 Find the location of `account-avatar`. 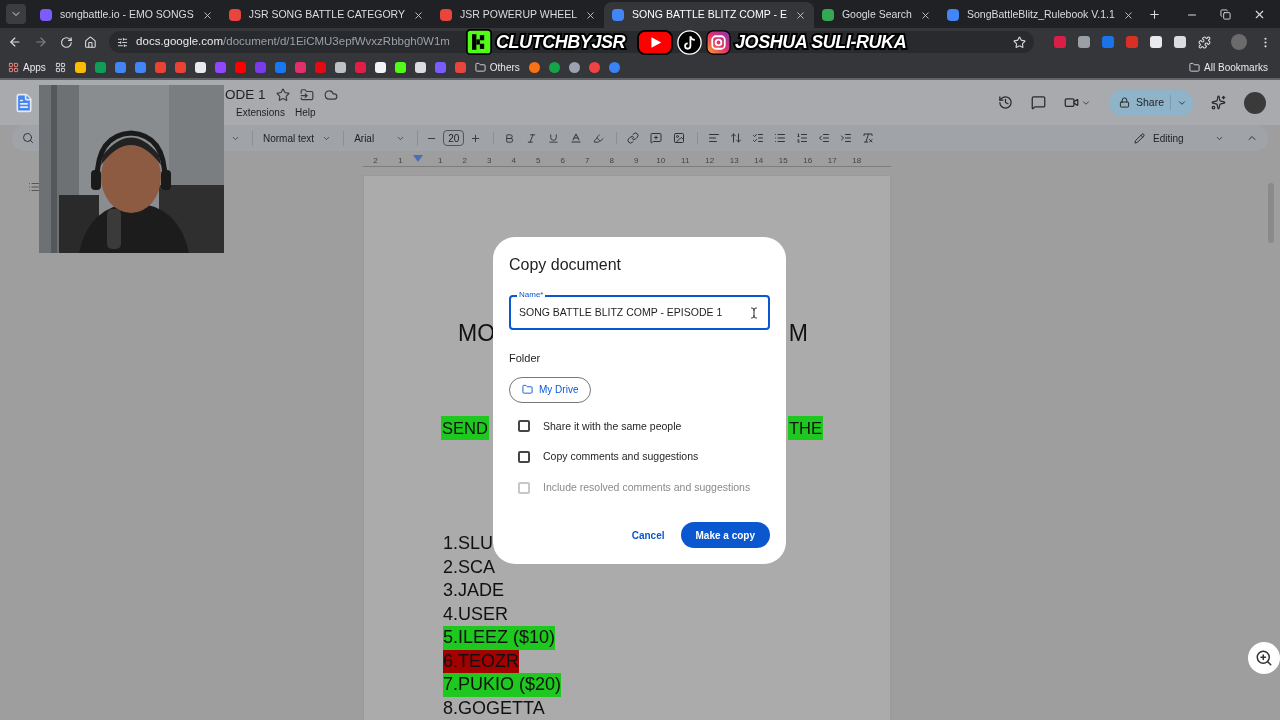

account-avatar is located at coordinates (1255, 102).